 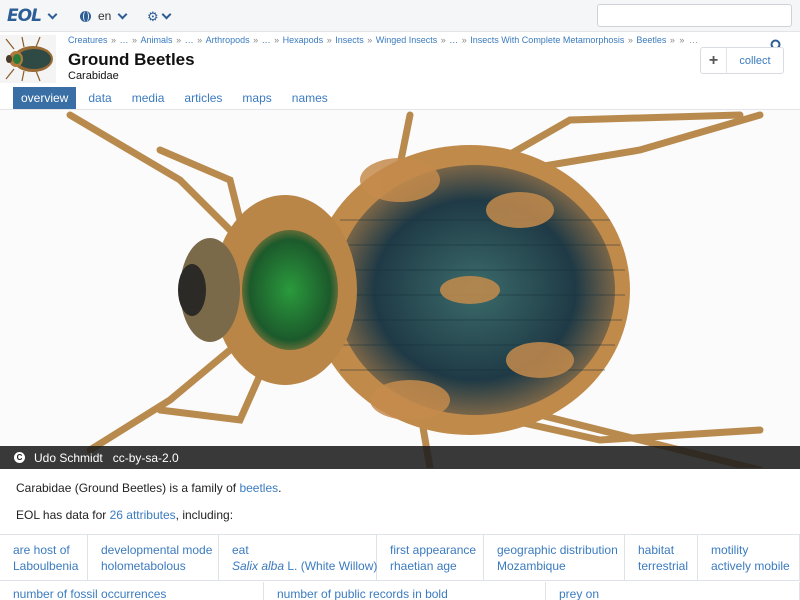 What do you see at coordinates (93, 76) in the screenshot?
I see `page-subtitle: Carabidae` at bounding box center [93, 76].